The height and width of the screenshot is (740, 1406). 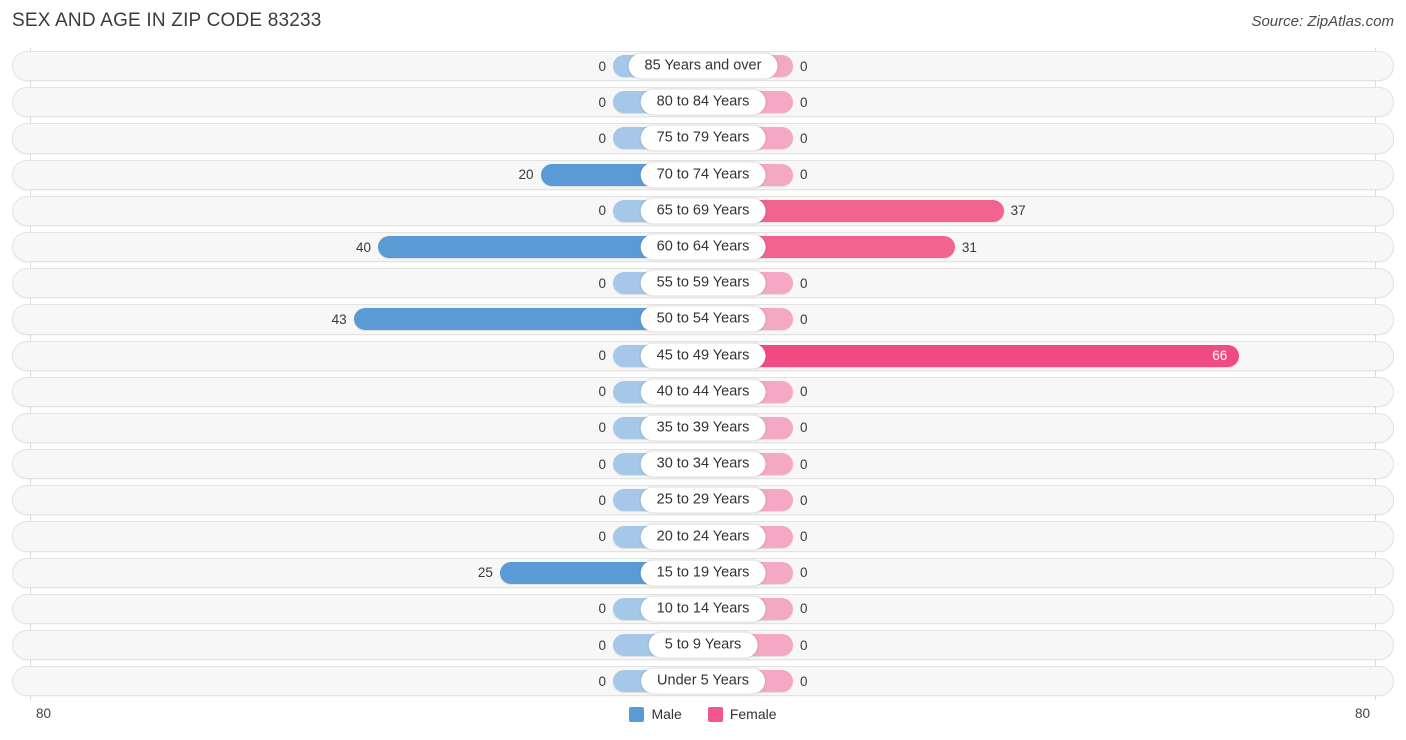 I want to click on age-group-label: 15 to 19 Years, so click(x=703, y=573).